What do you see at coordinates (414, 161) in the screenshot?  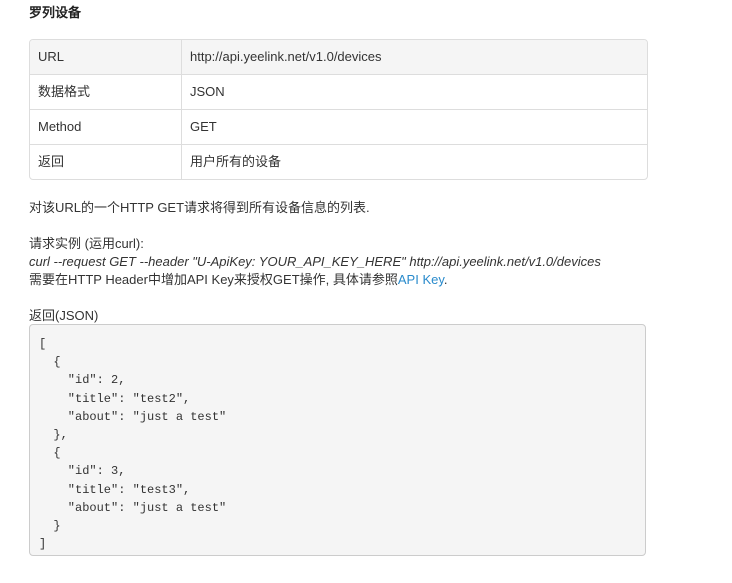 I see `table-value-return: 用户所有的设备` at bounding box center [414, 161].